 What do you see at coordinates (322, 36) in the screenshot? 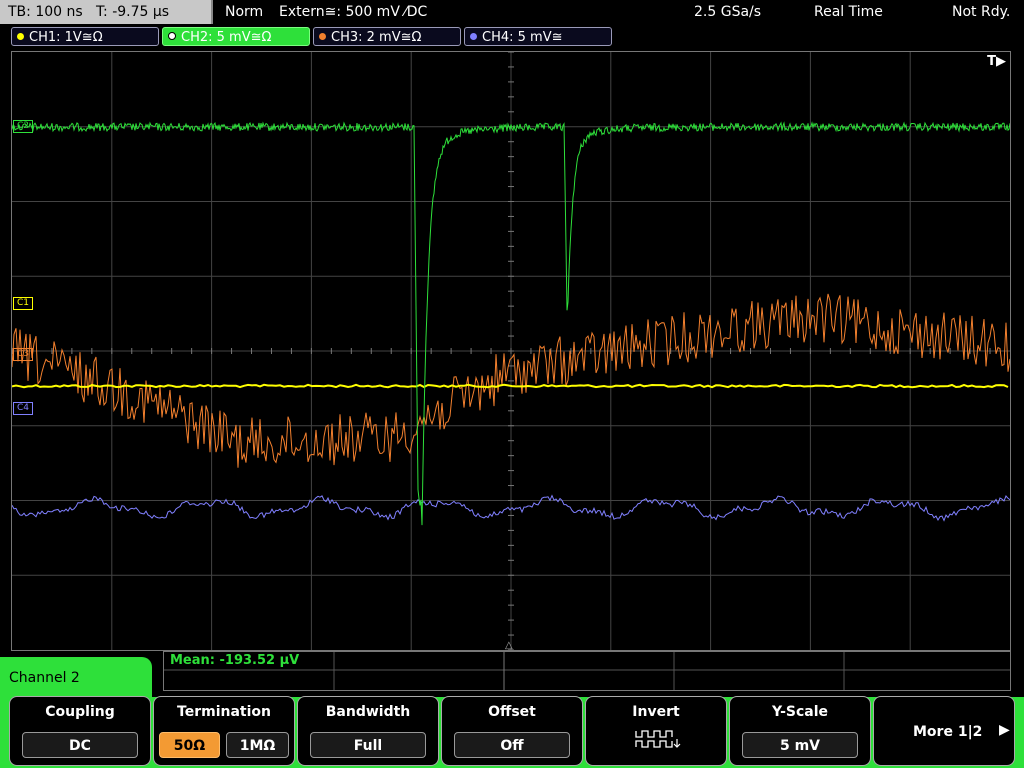
I see `ch3-color-dot` at bounding box center [322, 36].